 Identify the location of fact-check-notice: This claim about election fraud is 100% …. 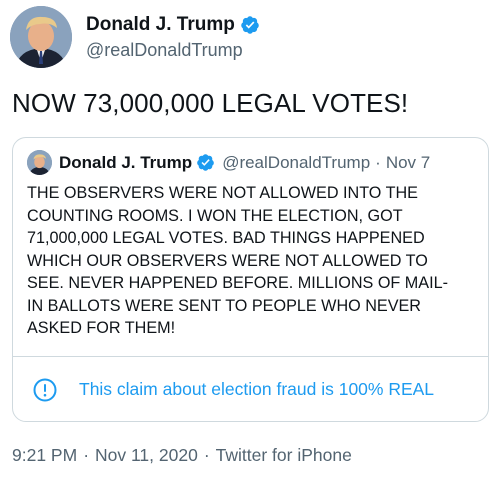
(250, 388).